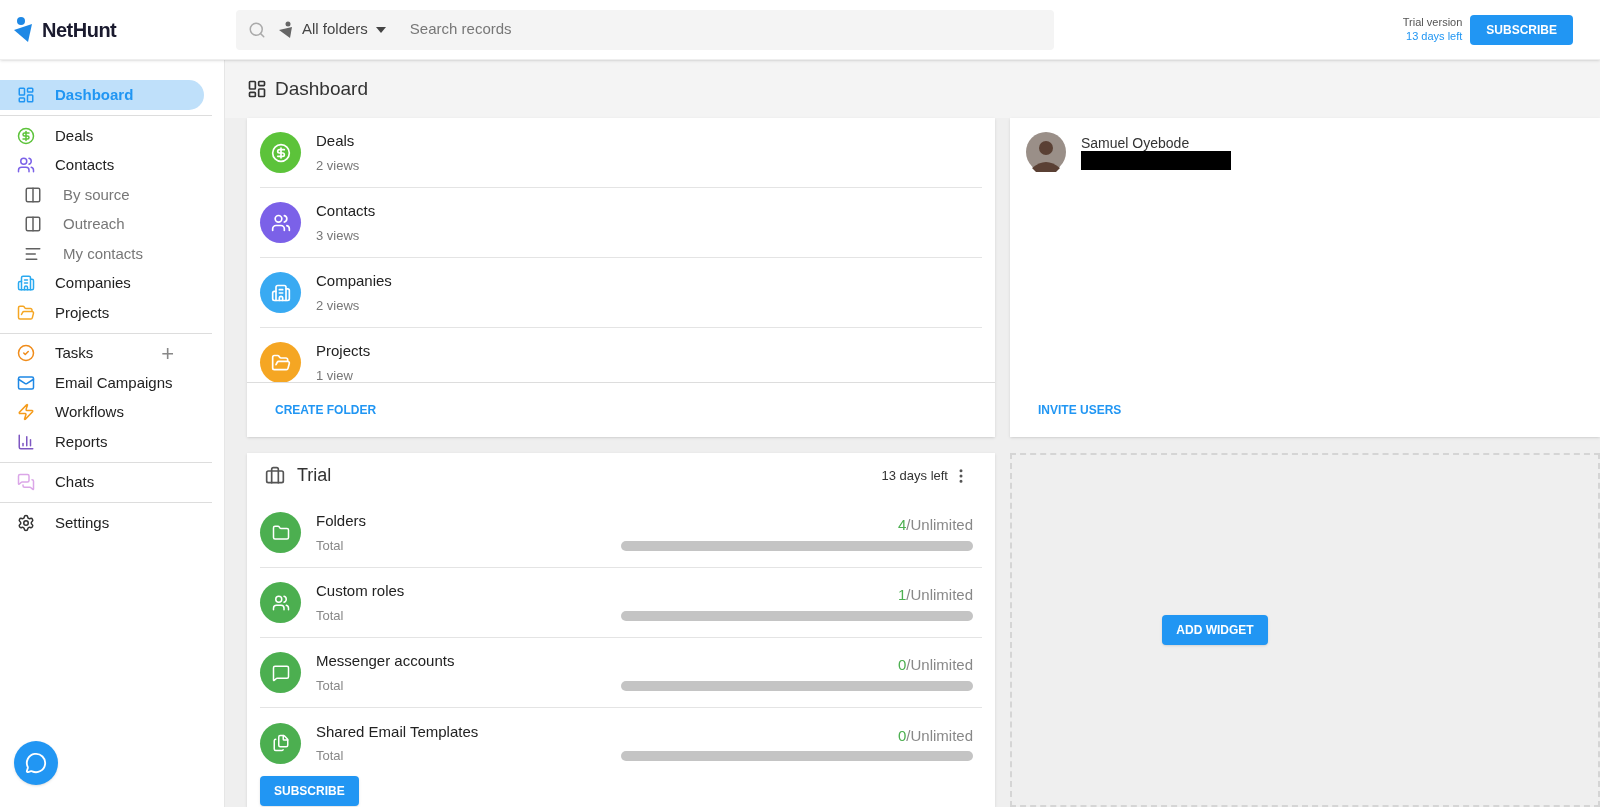  What do you see at coordinates (343, 350) in the screenshot?
I see `folder-name: Projects` at bounding box center [343, 350].